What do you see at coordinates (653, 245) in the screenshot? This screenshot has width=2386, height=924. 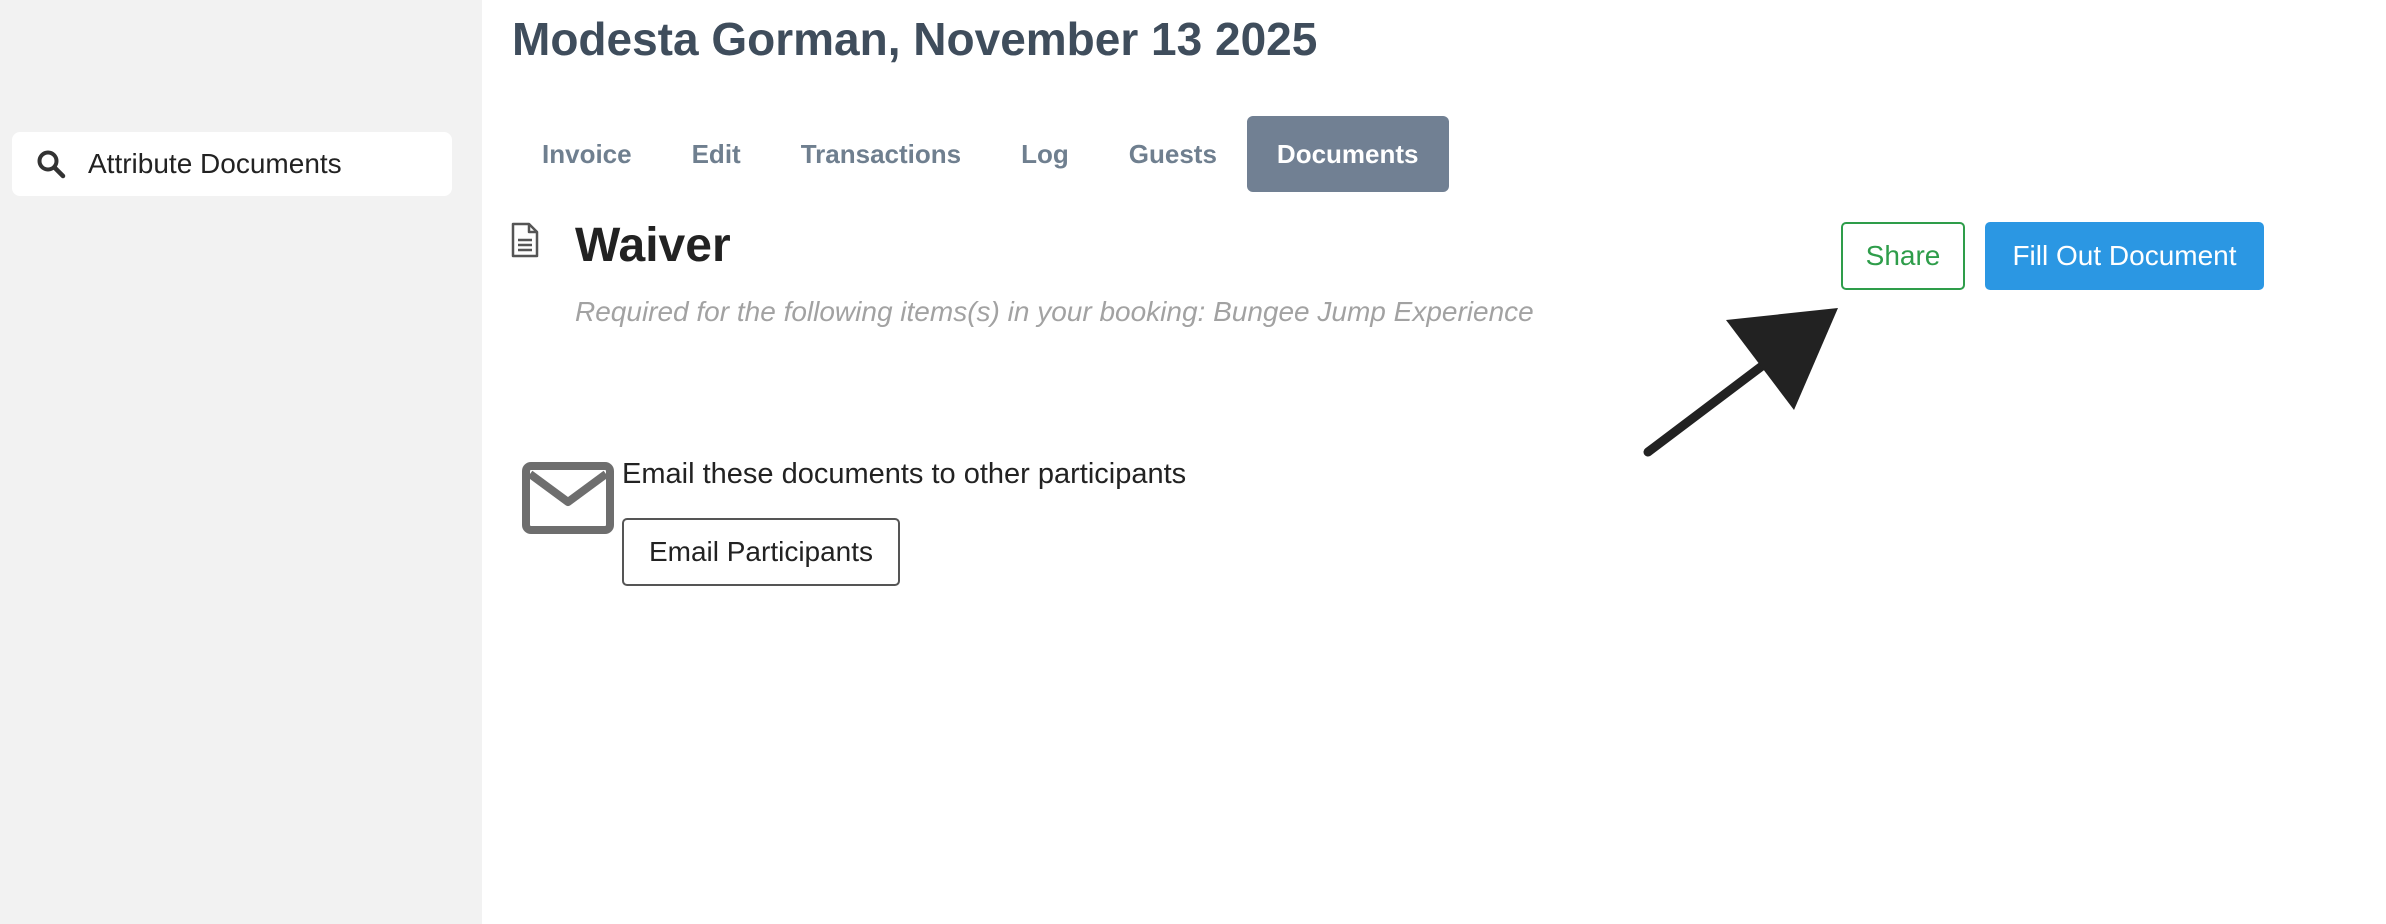 I see `document-title: Waiver` at bounding box center [653, 245].